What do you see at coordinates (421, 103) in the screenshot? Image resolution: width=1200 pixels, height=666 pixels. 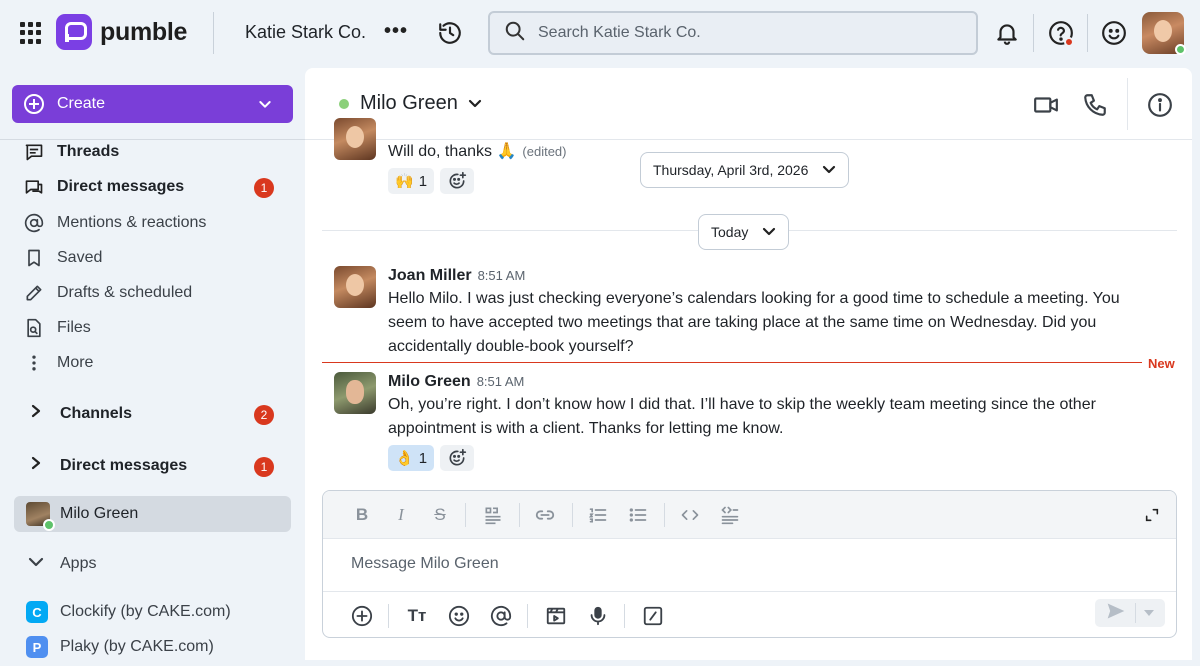 I see `chat-title: Milo Green` at bounding box center [421, 103].